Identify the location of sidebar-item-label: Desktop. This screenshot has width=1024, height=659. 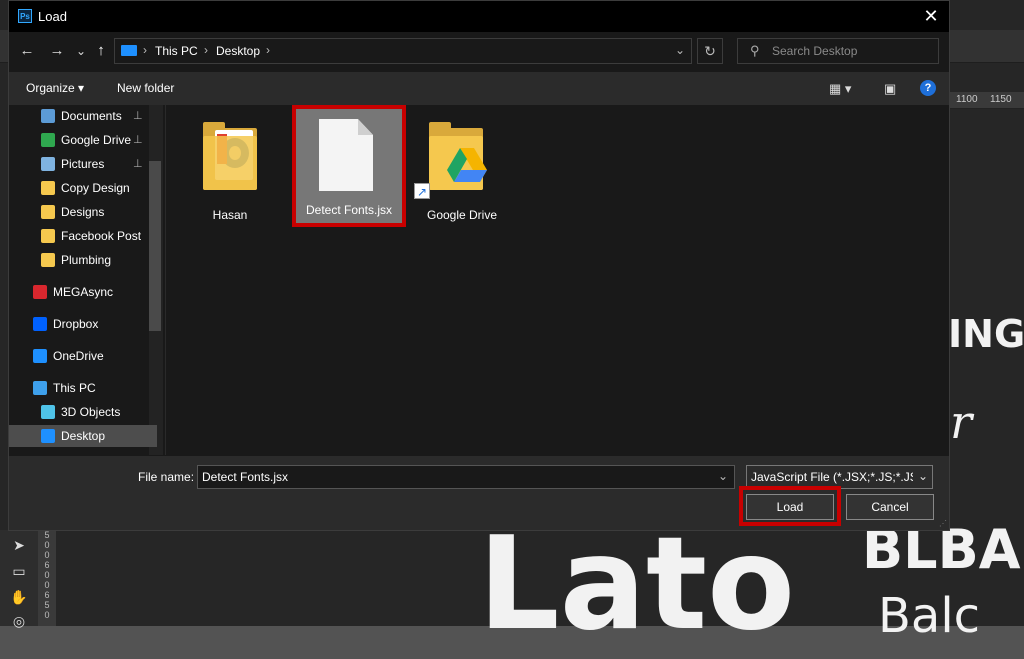
(83, 436).